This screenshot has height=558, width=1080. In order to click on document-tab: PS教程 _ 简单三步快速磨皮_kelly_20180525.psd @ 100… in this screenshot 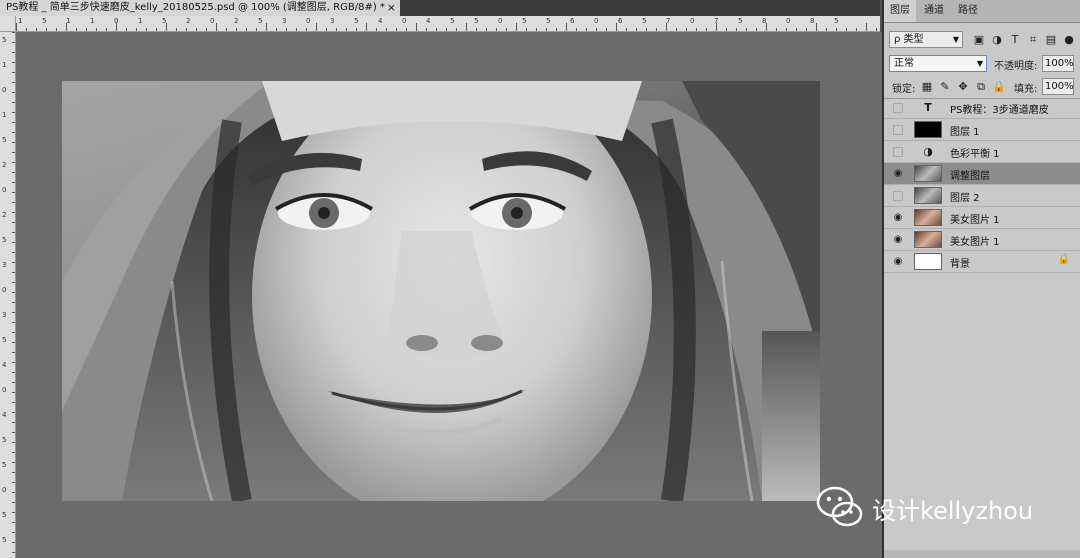, I will do `click(200, 8)`.